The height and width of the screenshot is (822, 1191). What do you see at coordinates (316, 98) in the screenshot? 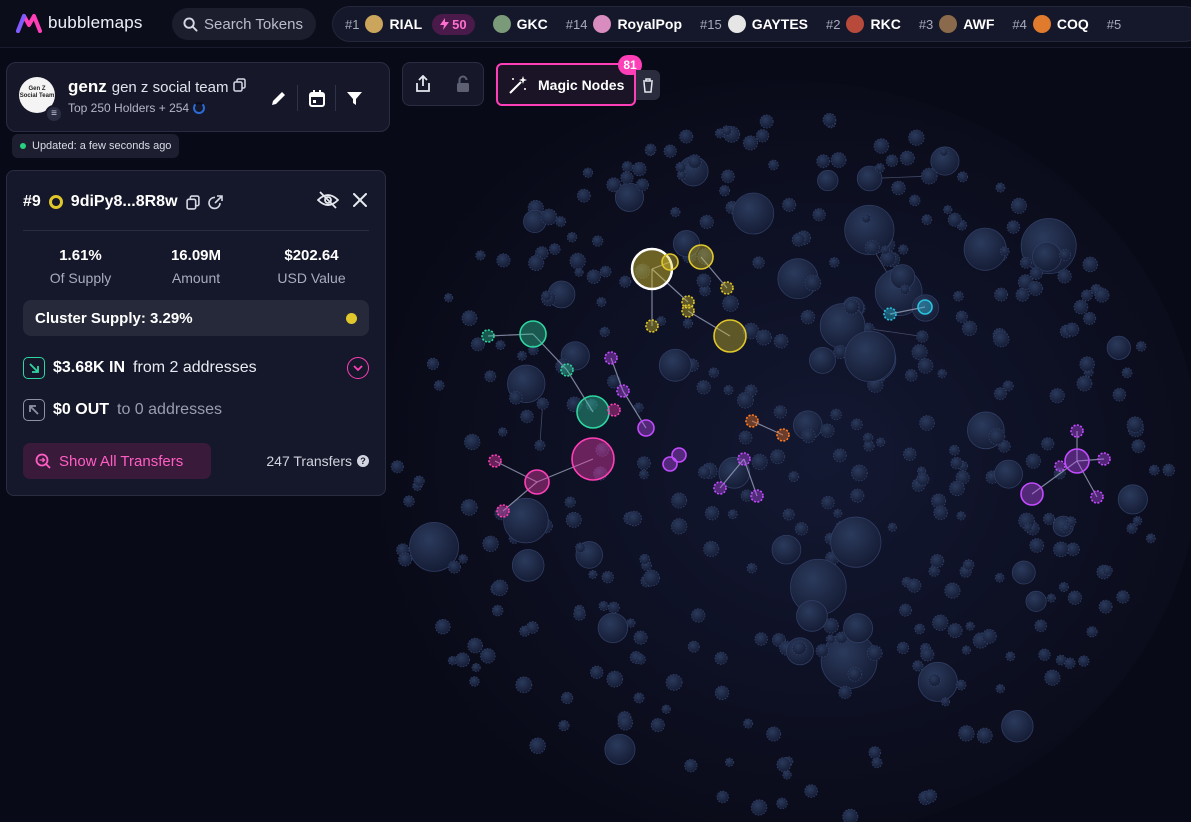
I see `calendar-button` at bounding box center [316, 98].